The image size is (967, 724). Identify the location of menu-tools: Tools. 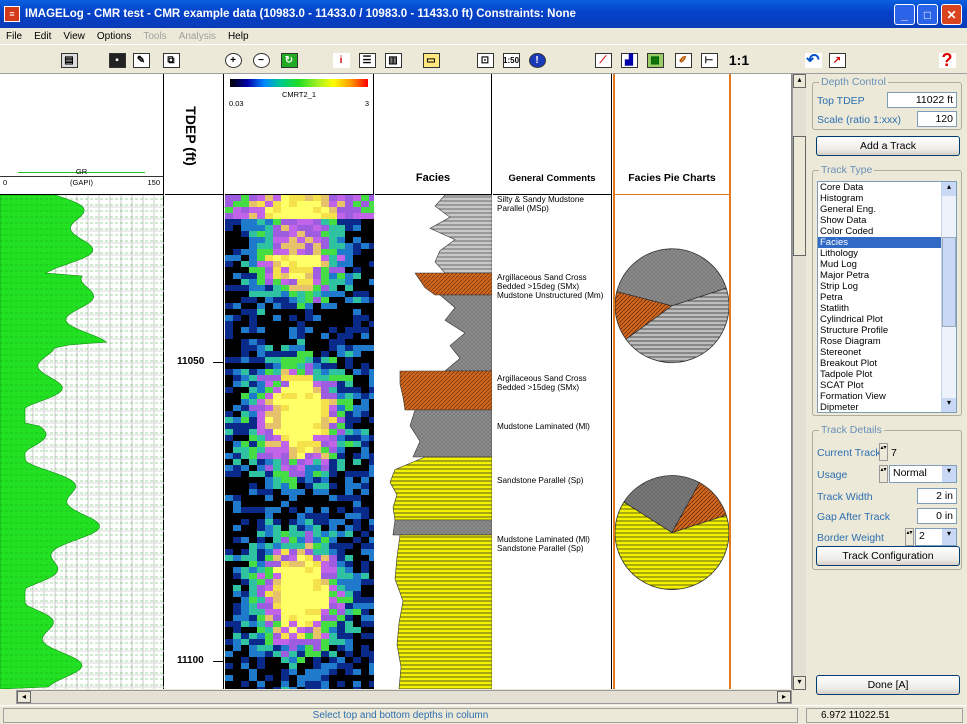
(154, 36).